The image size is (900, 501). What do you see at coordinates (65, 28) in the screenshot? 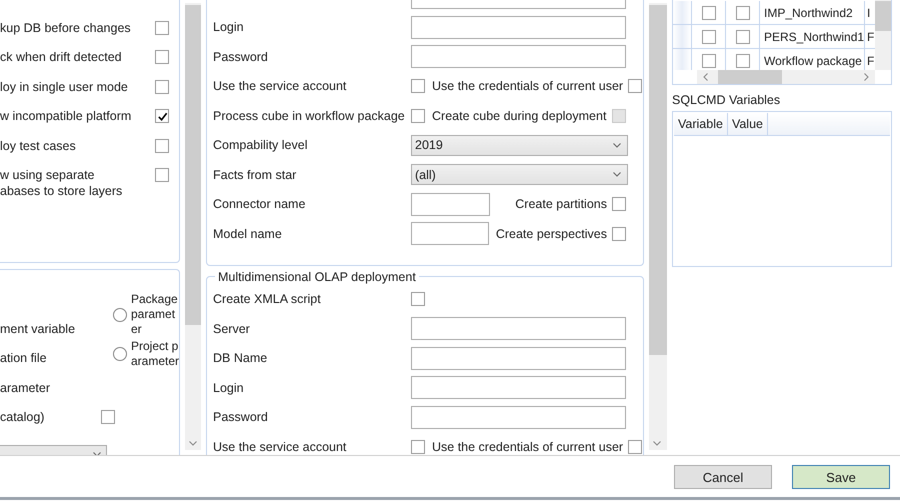
I see `option-label: kup DB before changes` at bounding box center [65, 28].